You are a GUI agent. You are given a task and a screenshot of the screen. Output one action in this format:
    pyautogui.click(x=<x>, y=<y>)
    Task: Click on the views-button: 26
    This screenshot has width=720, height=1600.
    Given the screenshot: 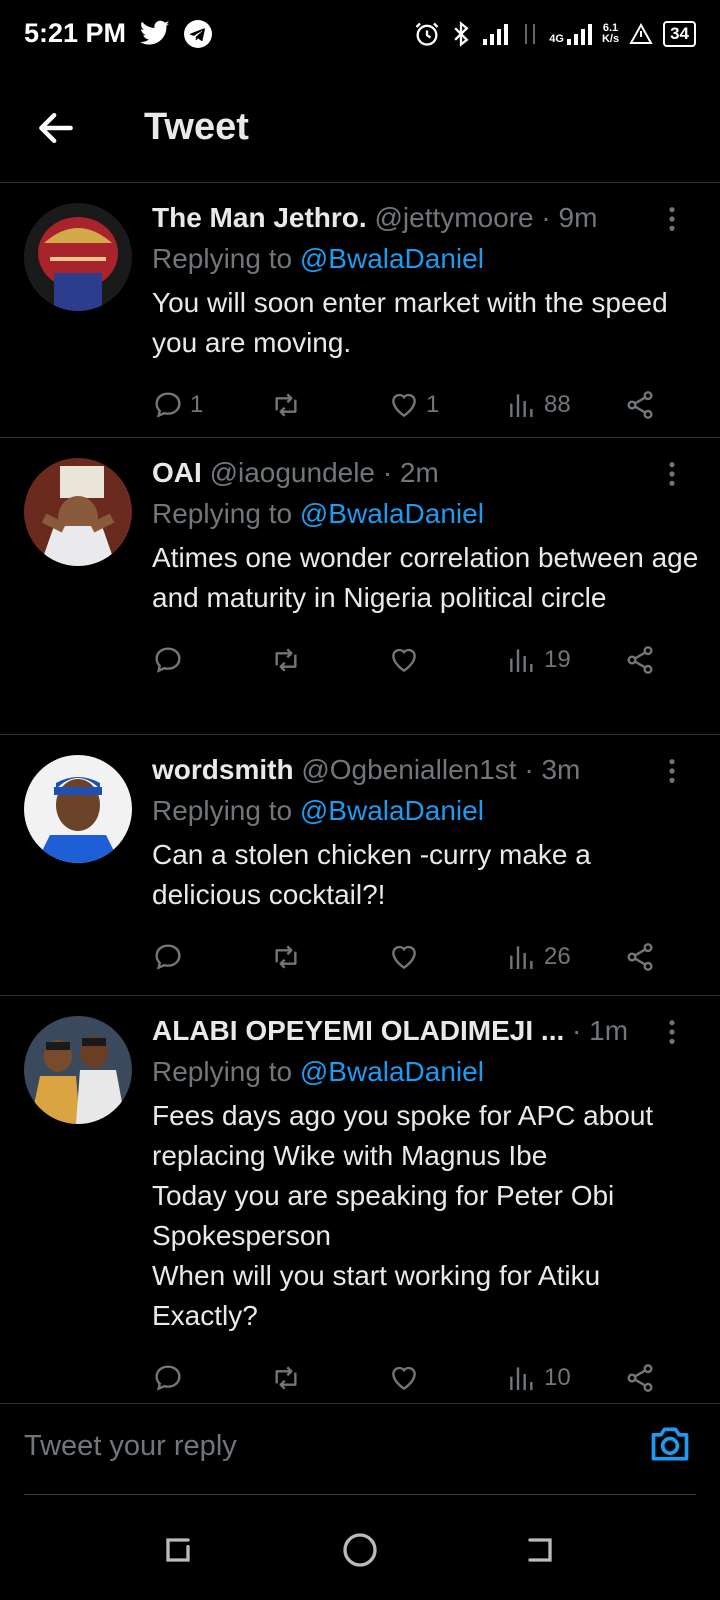 What is the action you would take?
    pyautogui.click(x=538, y=957)
    